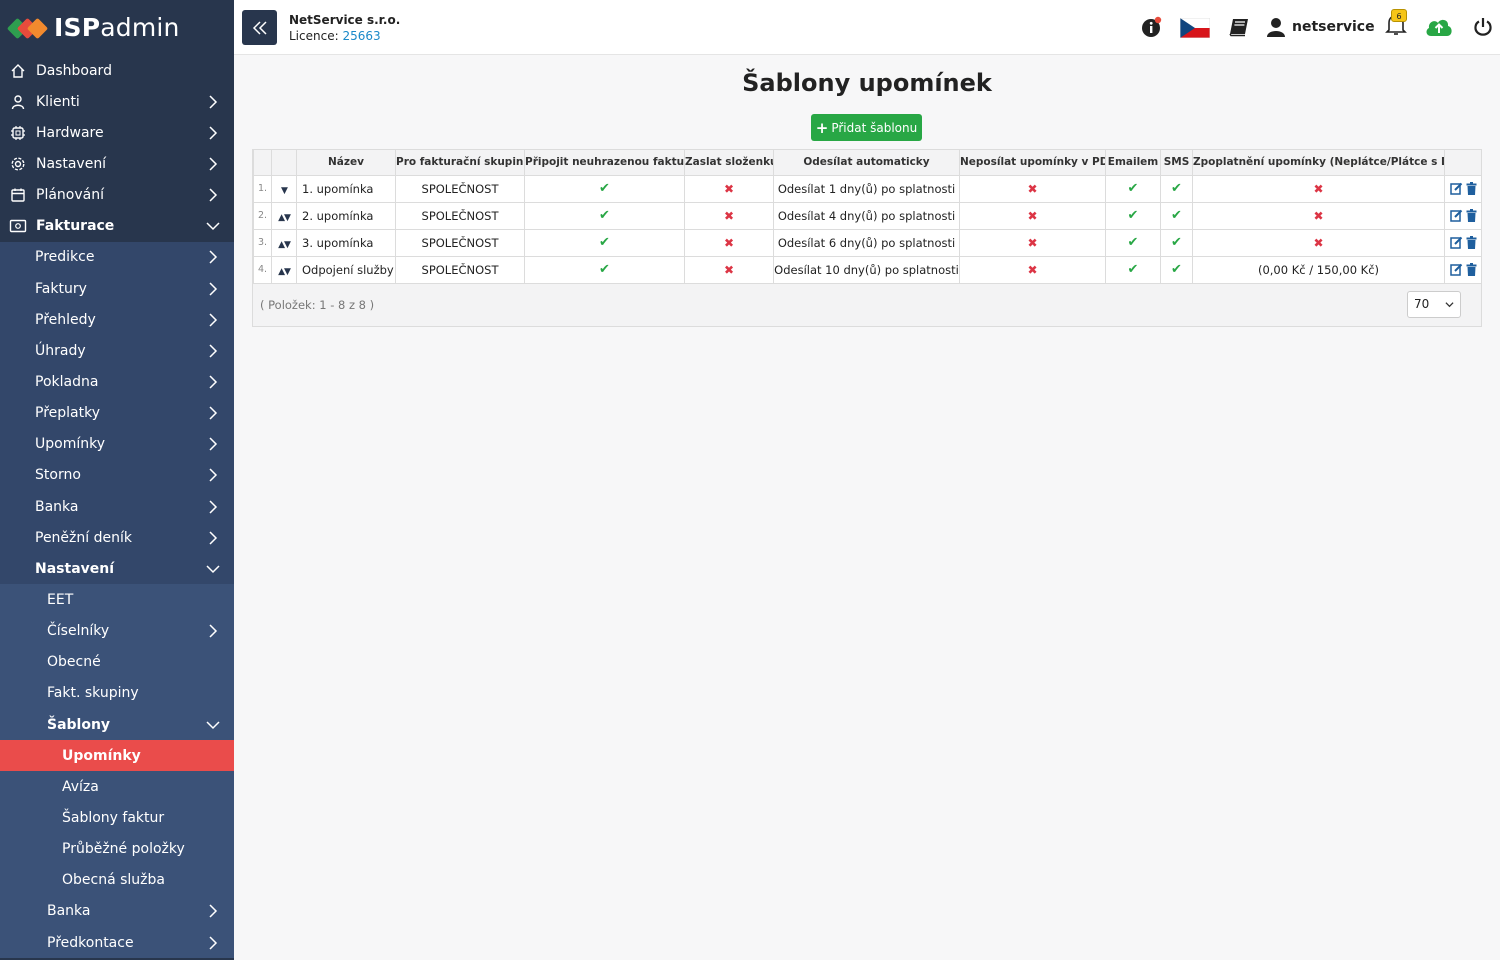 This screenshot has width=1500, height=960. What do you see at coordinates (117, 724) in the screenshot?
I see `sidebar-item-sablony: Šablony` at bounding box center [117, 724].